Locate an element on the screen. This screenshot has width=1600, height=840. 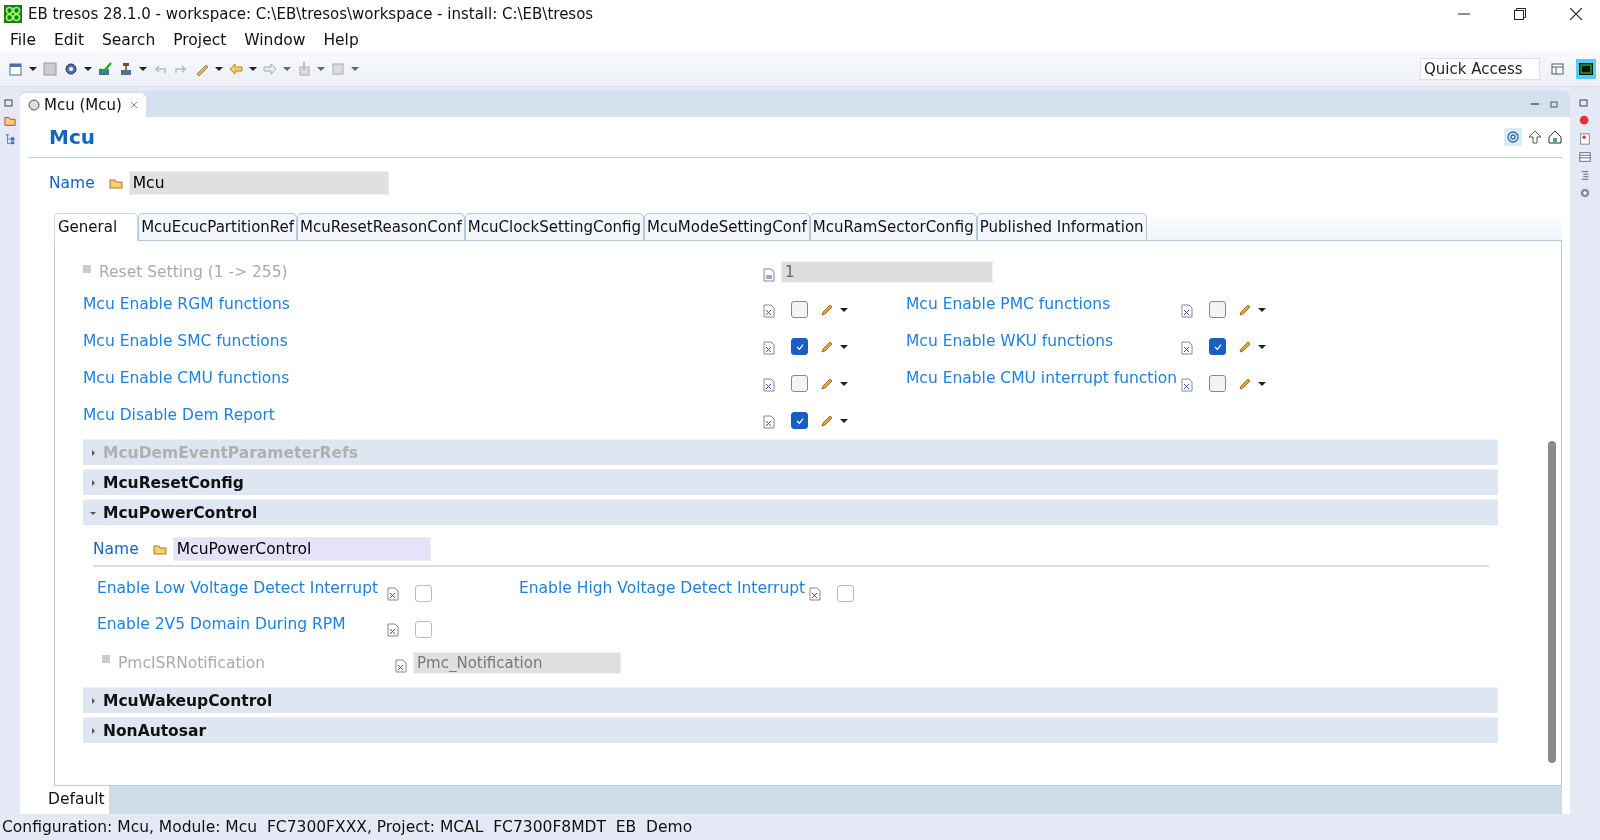
menu-item: Help is located at coordinates (340, 40).